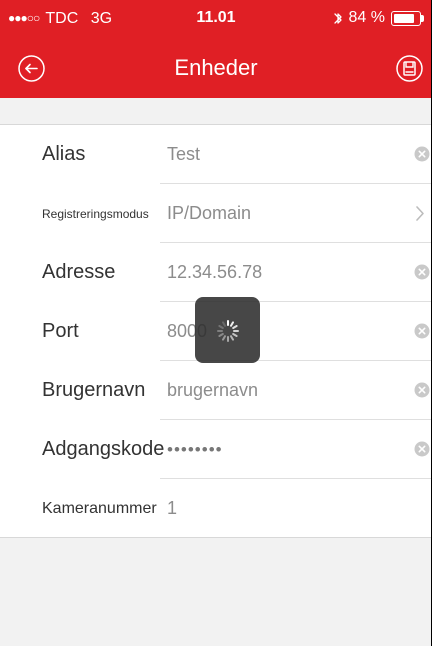 Image resolution: width=432 pixels, height=646 pixels. Describe the element at coordinates (216, 154) in the screenshot. I see `alias-row: Alias Test` at that location.